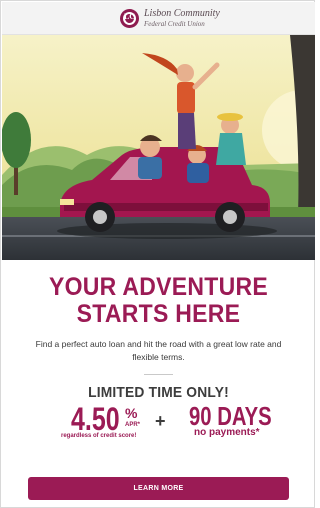  What do you see at coordinates (158, 374) in the screenshot?
I see `section-divider` at bounding box center [158, 374].